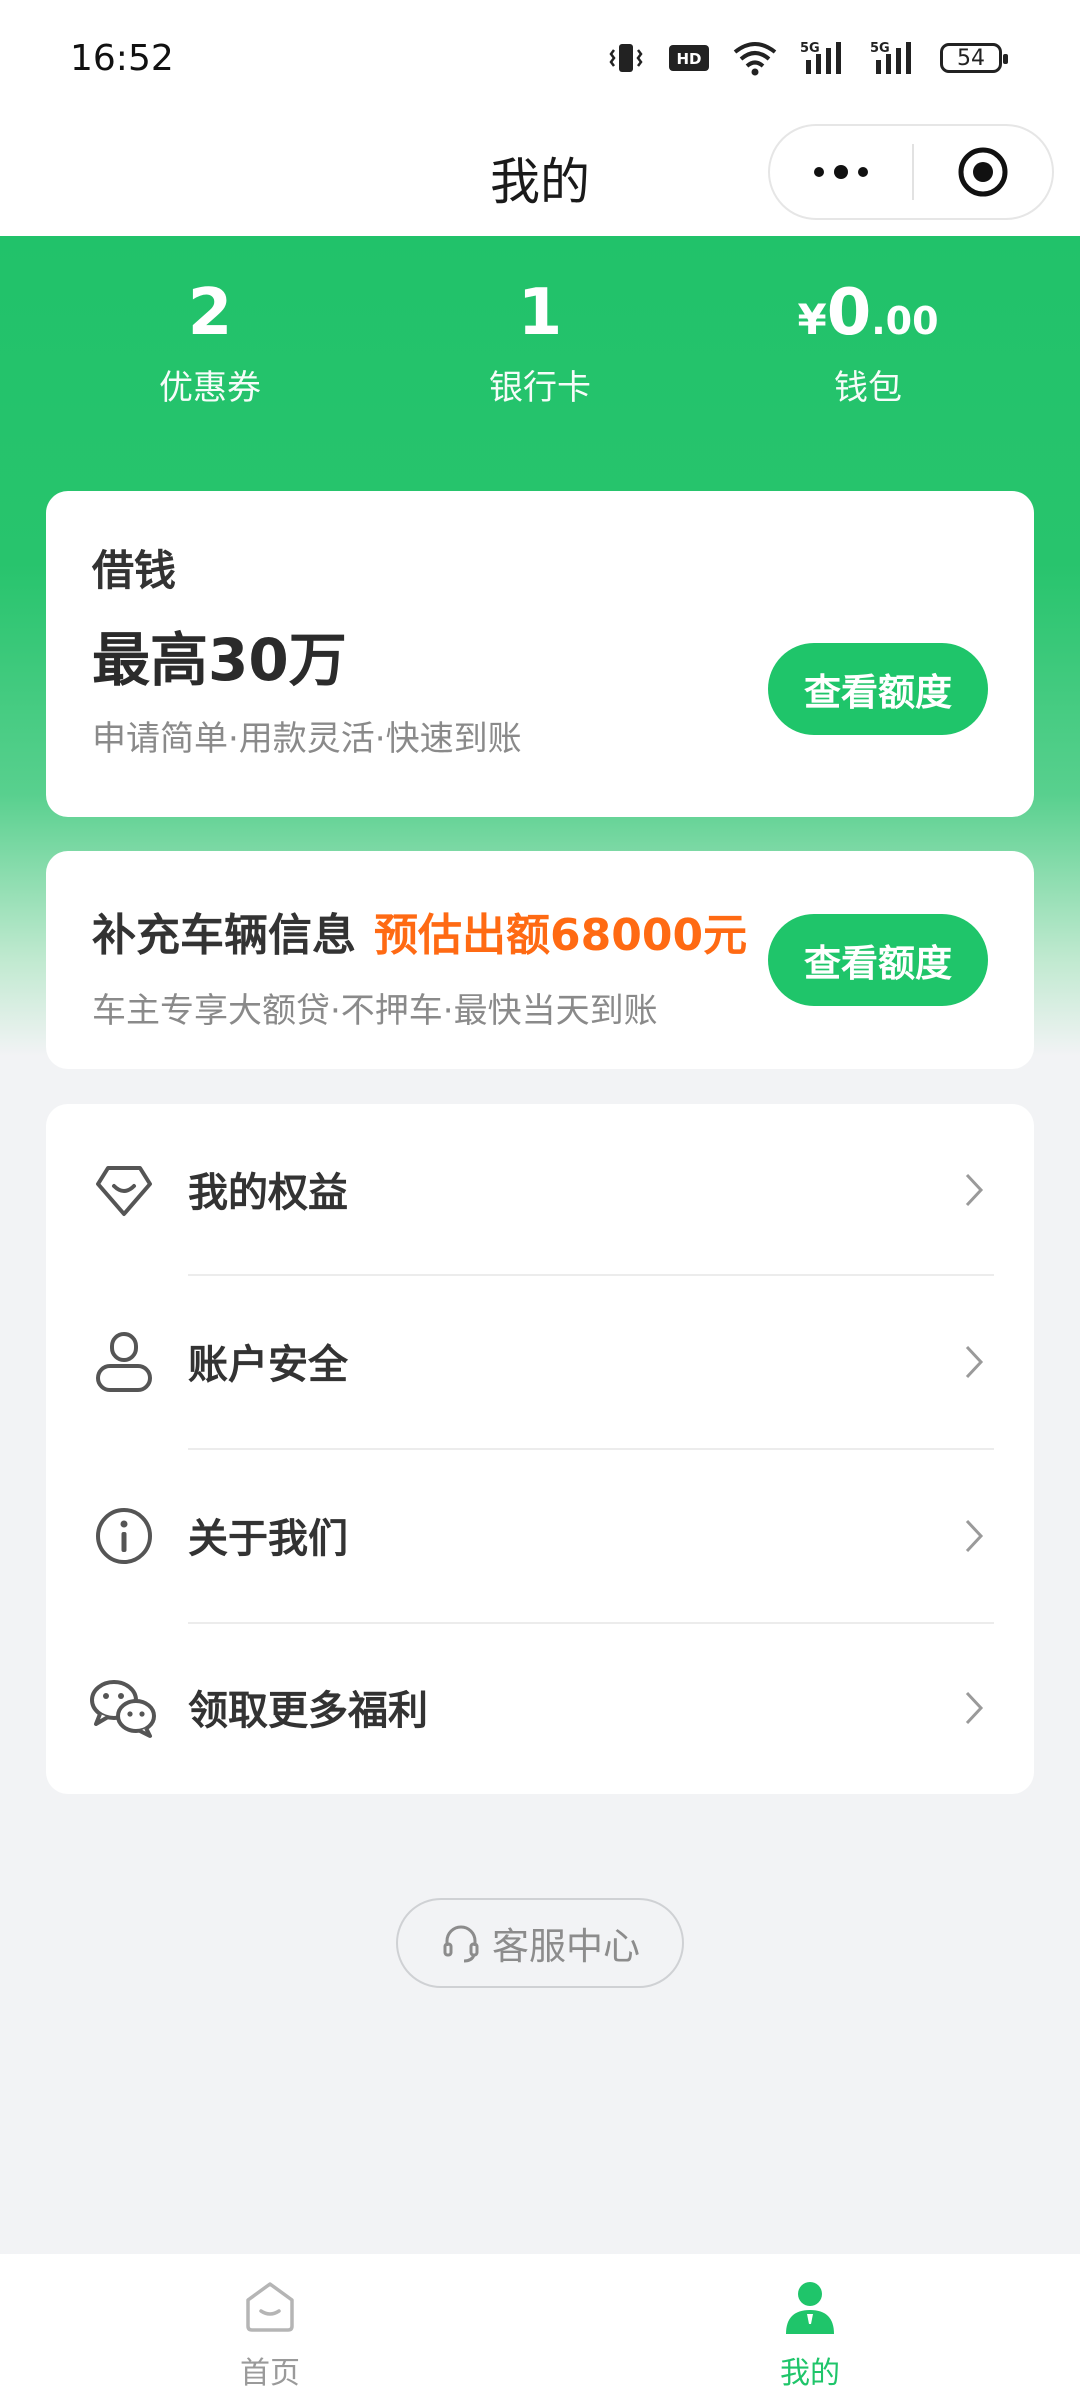 This screenshot has height=2400, width=1080. What do you see at coordinates (219, 660) in the screenshot?
I see `loan-amount: 最高30万` at bounding box center [219, 660].